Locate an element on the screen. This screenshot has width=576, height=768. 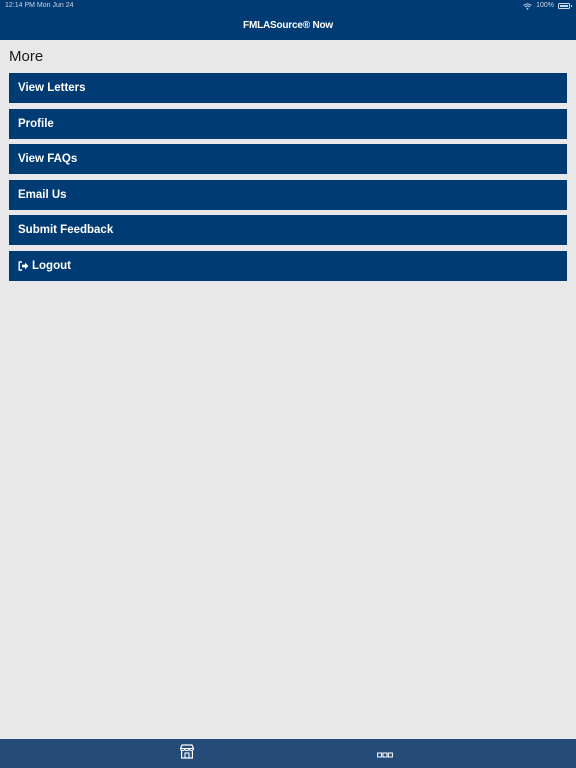
profile-button: Profile is located at coordinates (288, 123).